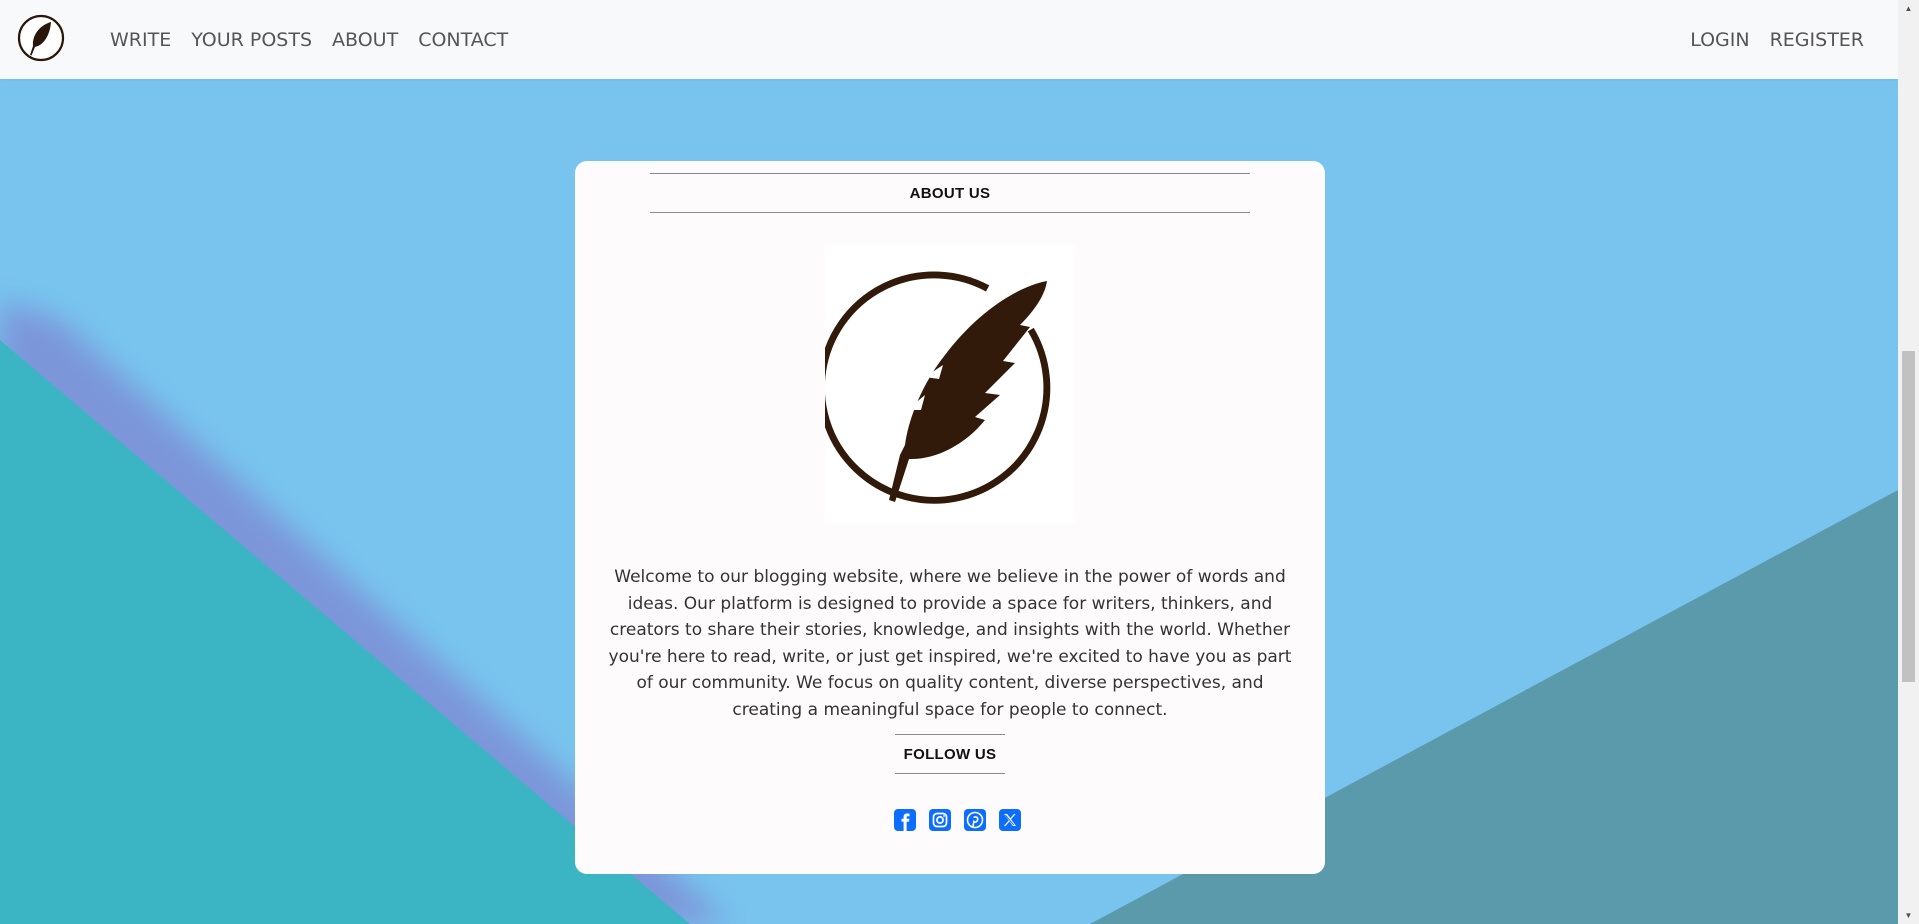 The image size is (1919, 924). I want to click on instagram-icon, so click(940, 820).